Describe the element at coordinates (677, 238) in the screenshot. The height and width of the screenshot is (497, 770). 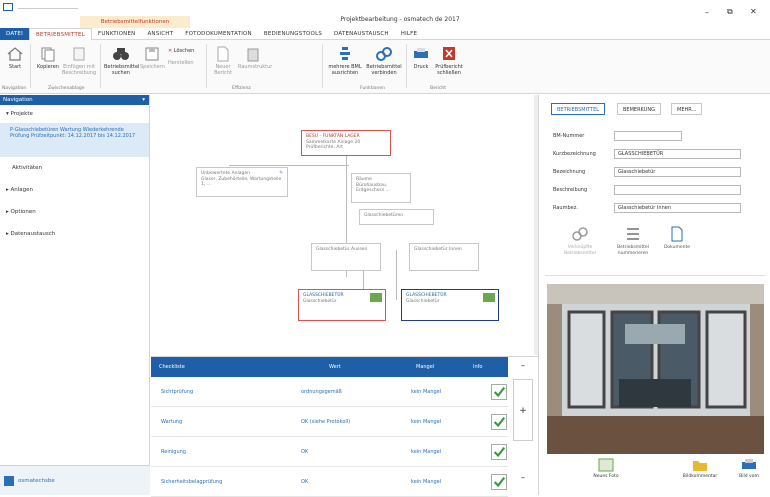
I see `documents-button: Dokumente` at that location.